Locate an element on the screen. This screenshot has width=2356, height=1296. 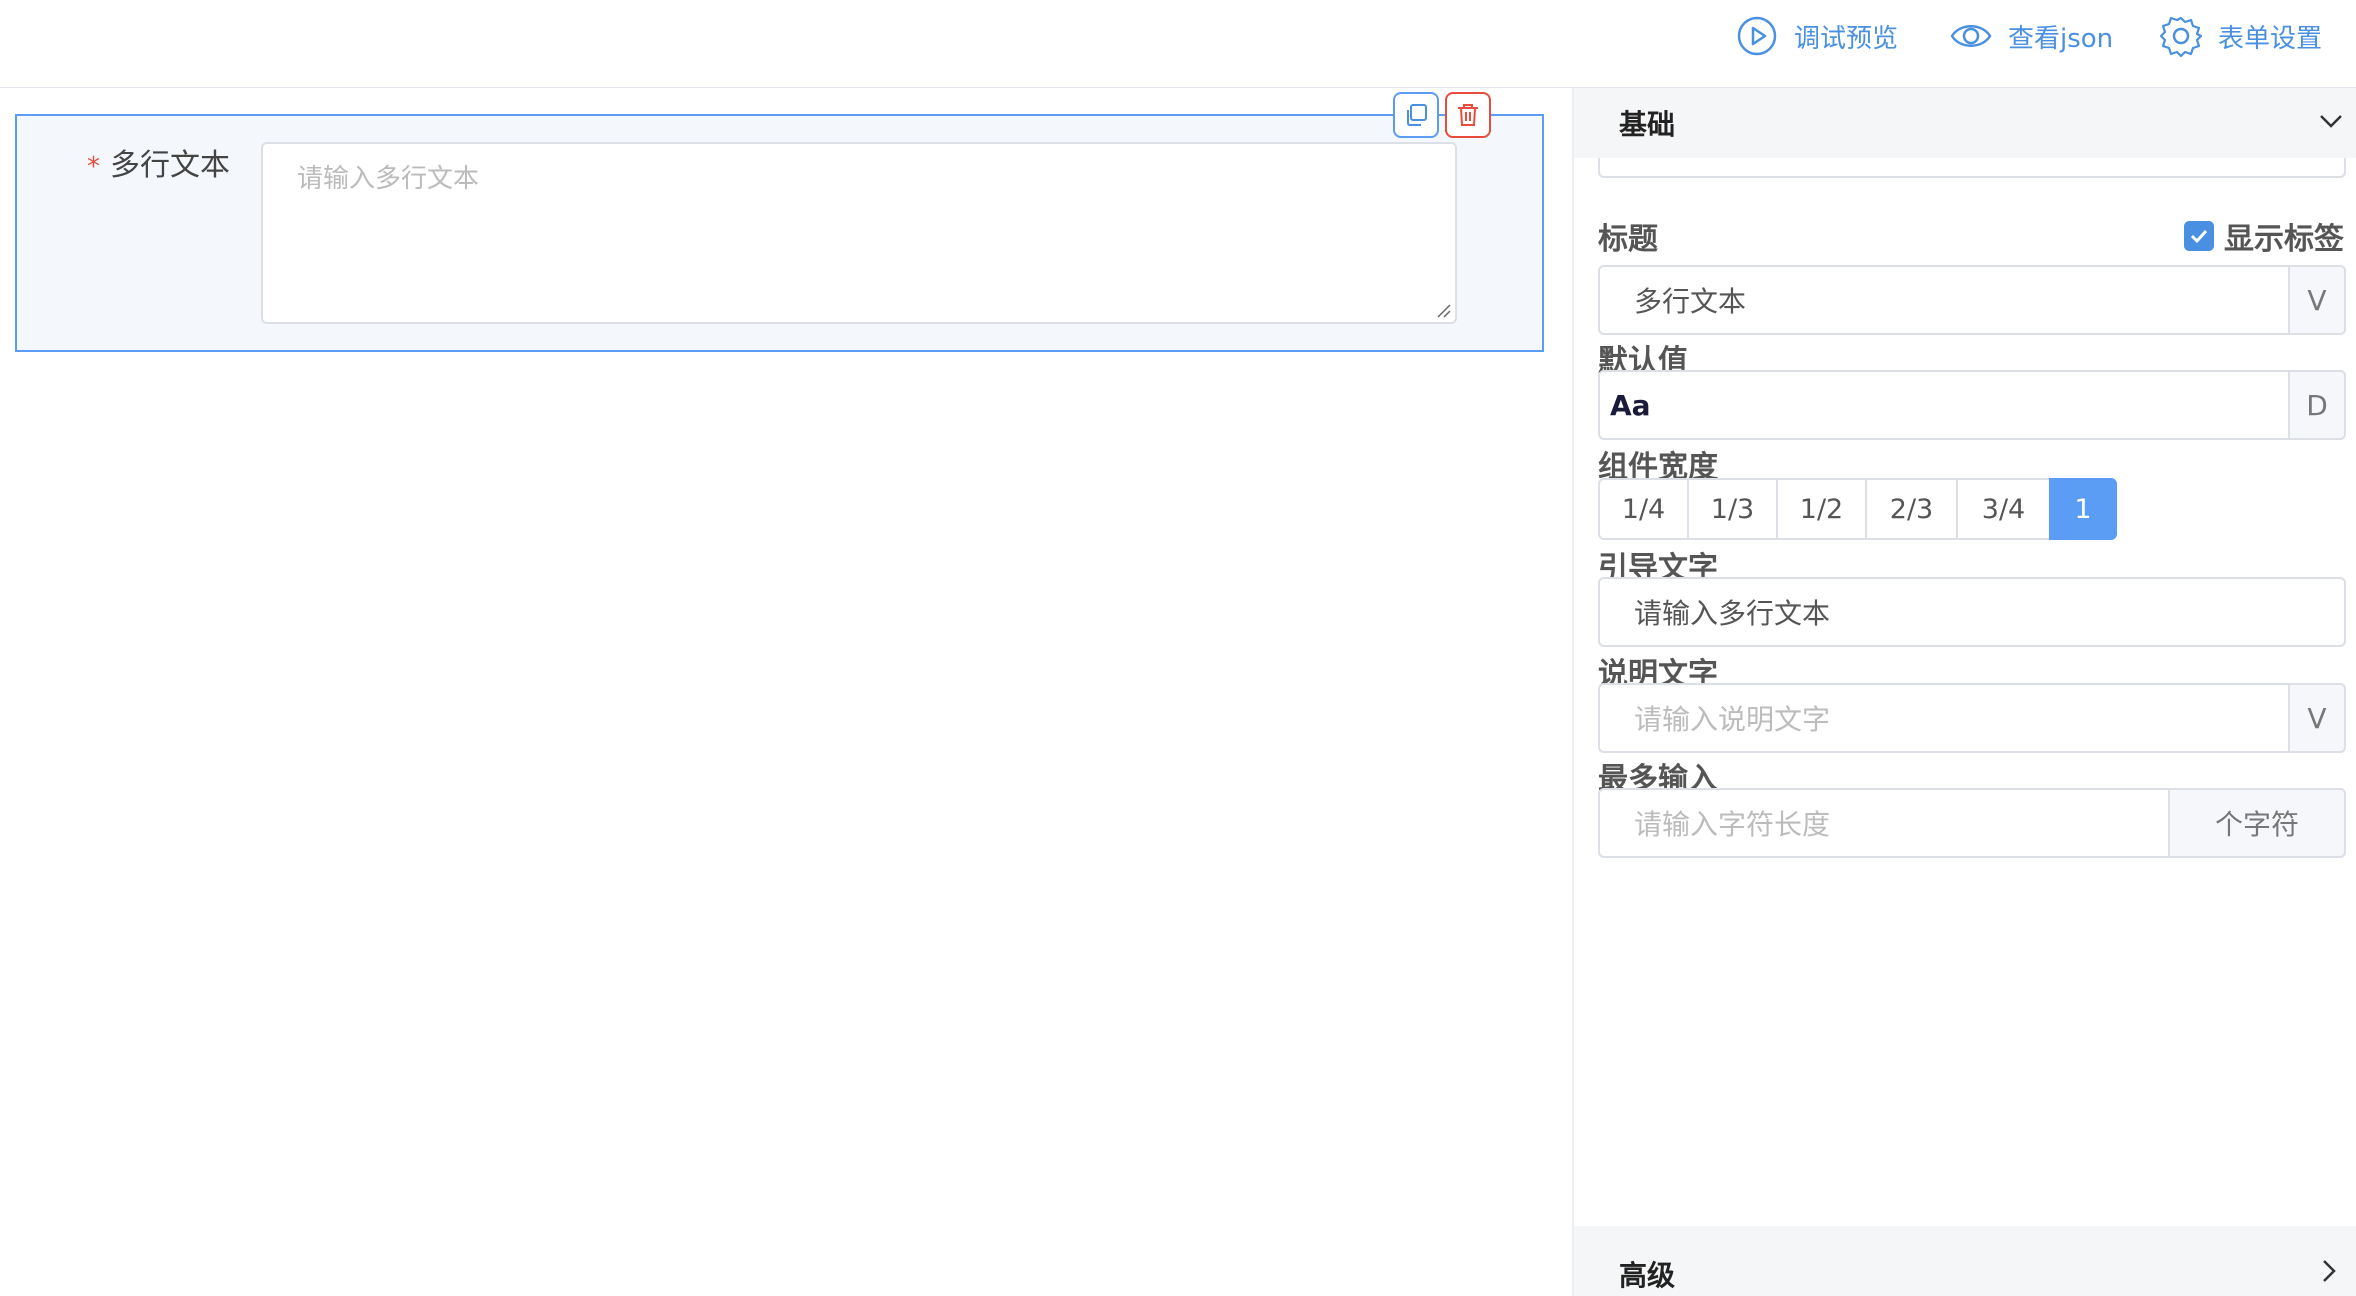
width-option: 3/4 is located at coordinates (2003, 509).